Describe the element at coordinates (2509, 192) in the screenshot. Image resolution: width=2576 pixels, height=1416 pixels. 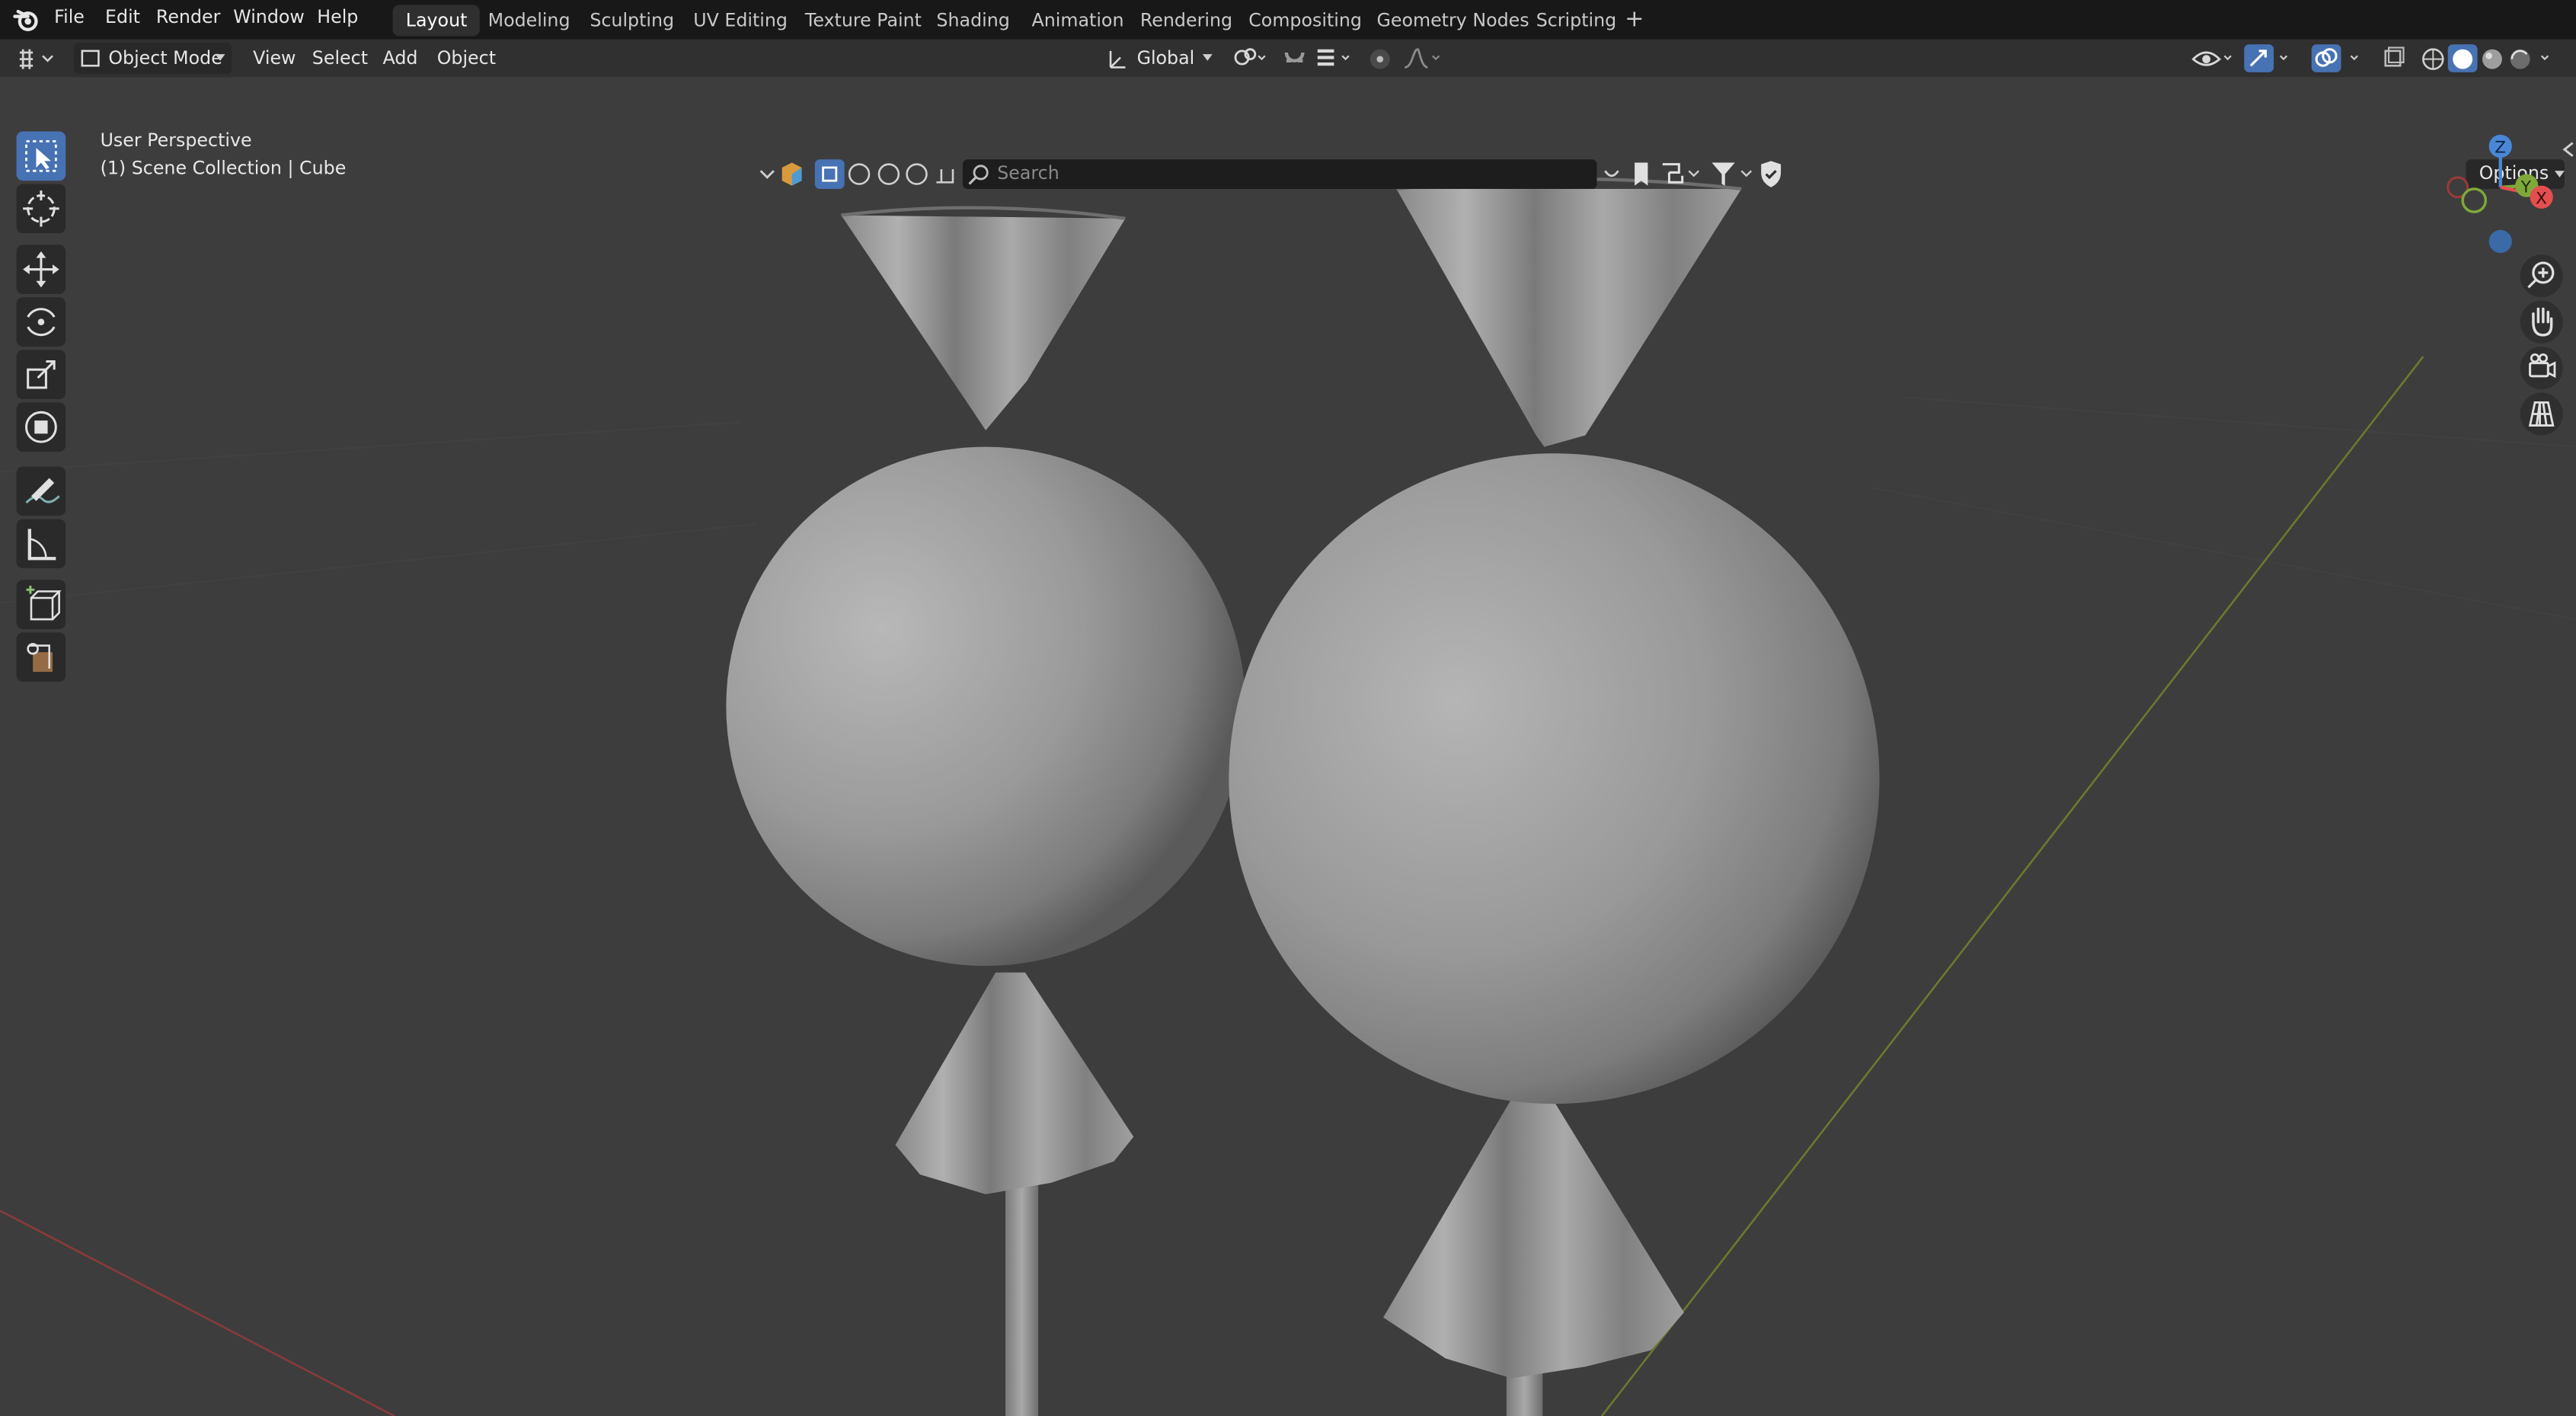
I see `navigation-gizmo: Z Y X` at that location.